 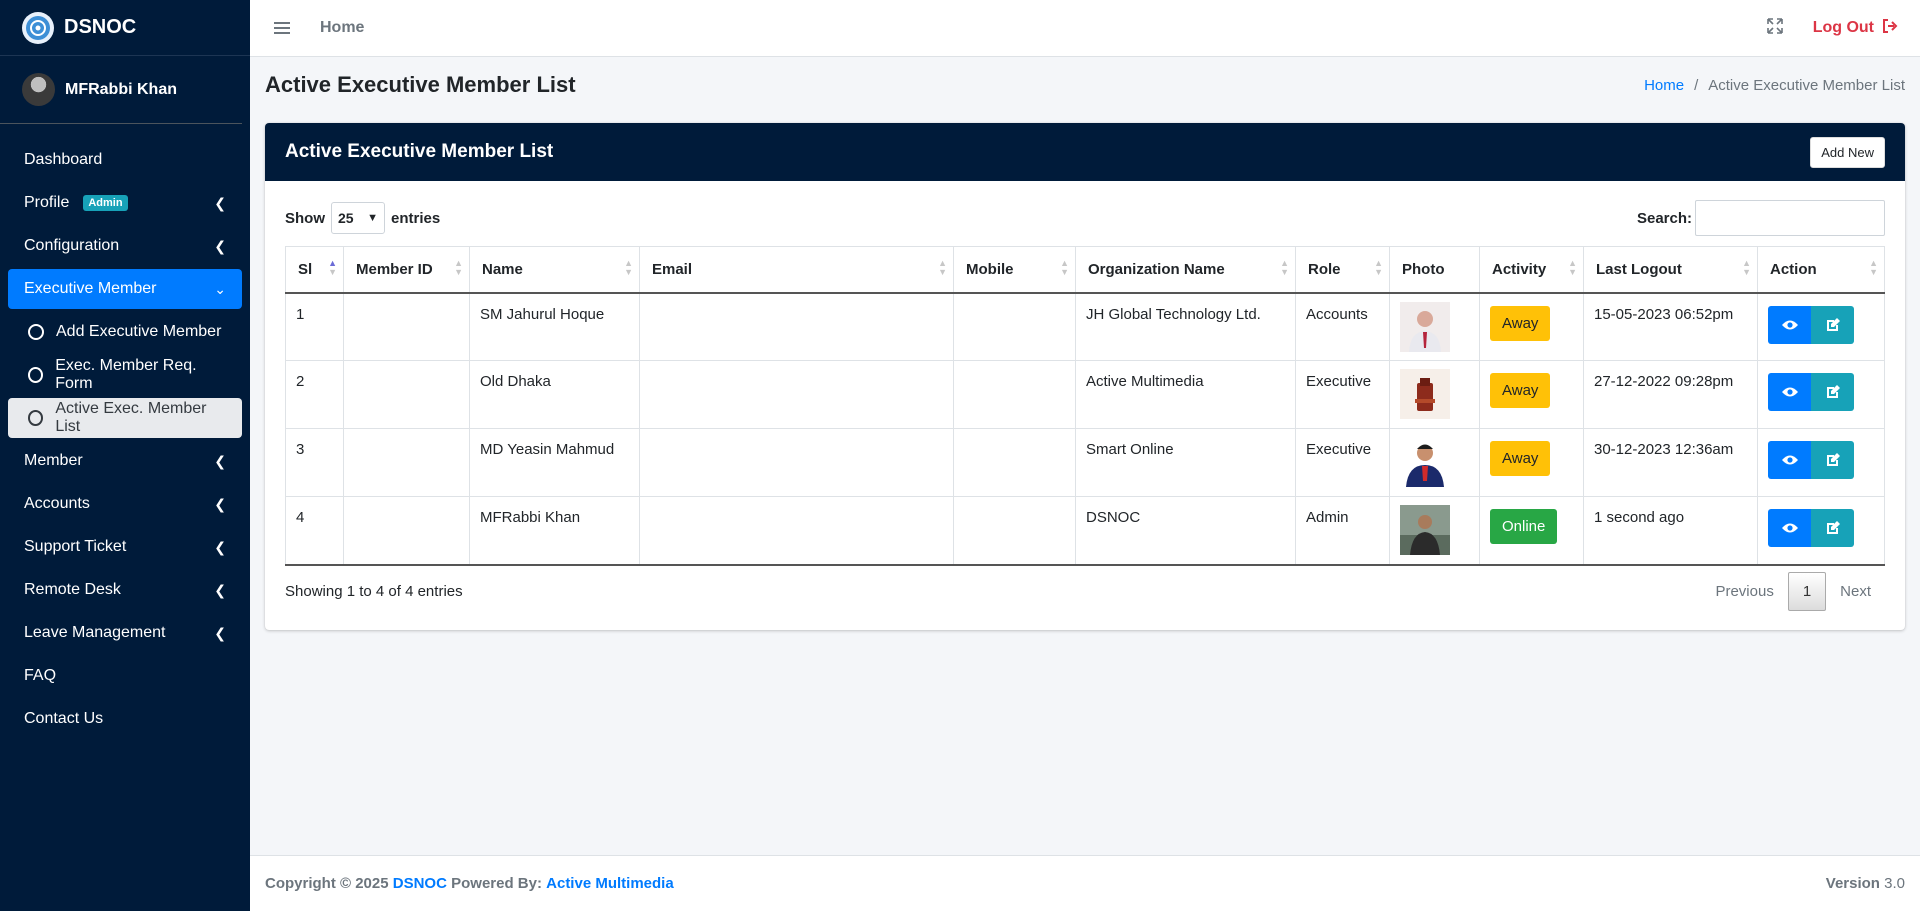 What do you see at coordinates (63, 159) in the screenshot?
I see `sidebar-item-label: Dashboard` at bounding box center [63, 159].